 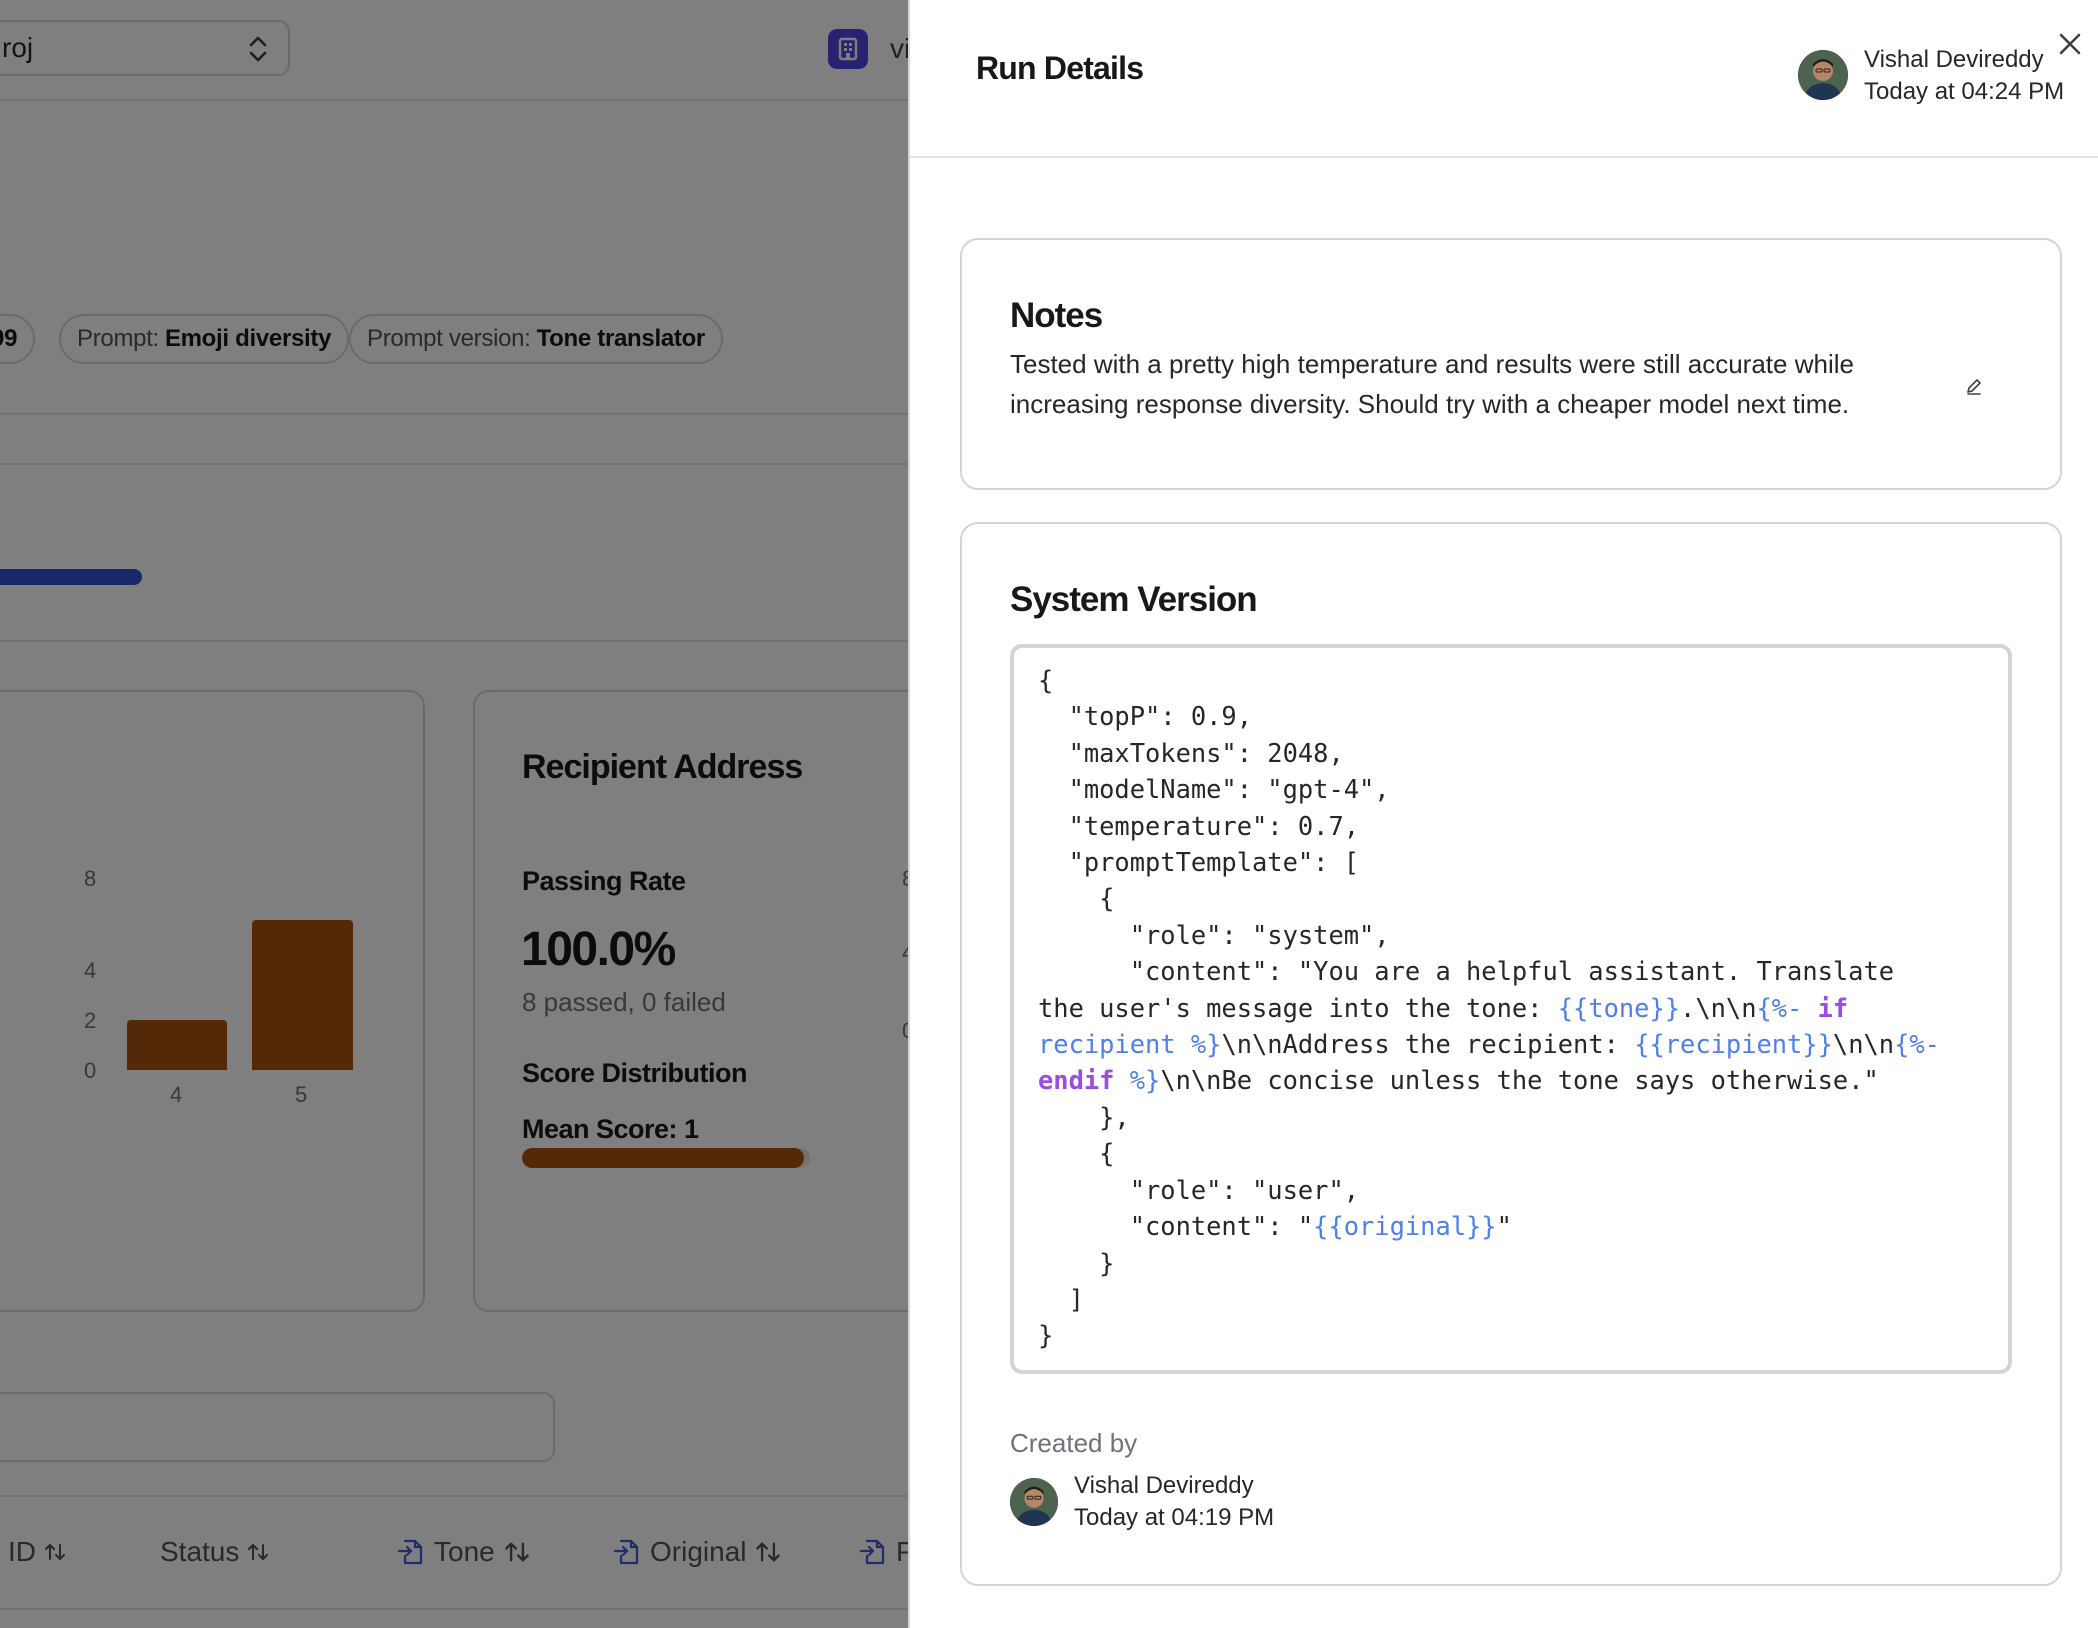 I want to click on created-by-label: Created by, so click(x=1074, y=1443).